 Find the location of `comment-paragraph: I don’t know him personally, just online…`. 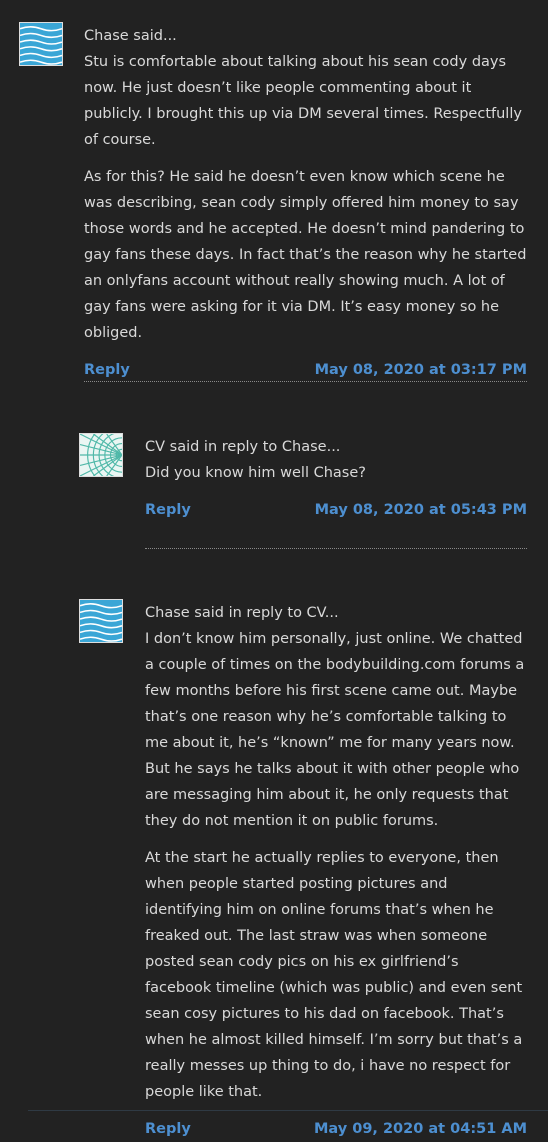

comment-paragraph: I don’t know him personally, just online… is located at coordinates (335, 730).